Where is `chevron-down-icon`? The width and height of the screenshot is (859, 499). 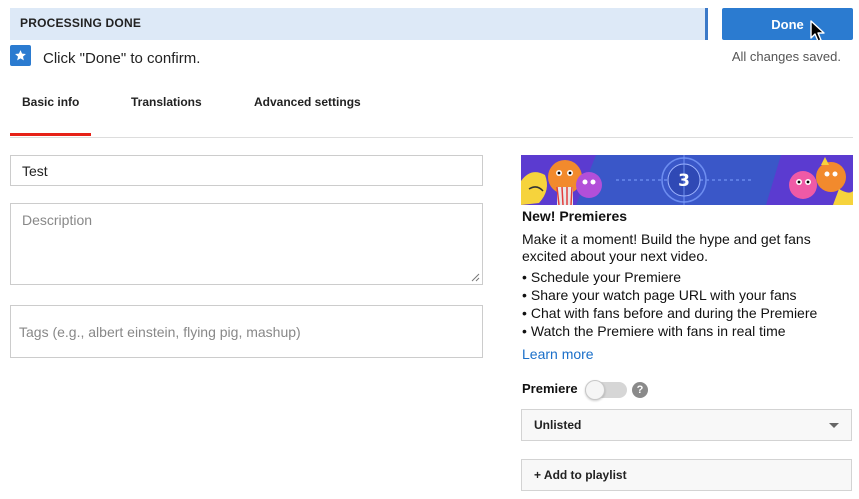
chevron-down-icon is located at coordinates (834, 425).